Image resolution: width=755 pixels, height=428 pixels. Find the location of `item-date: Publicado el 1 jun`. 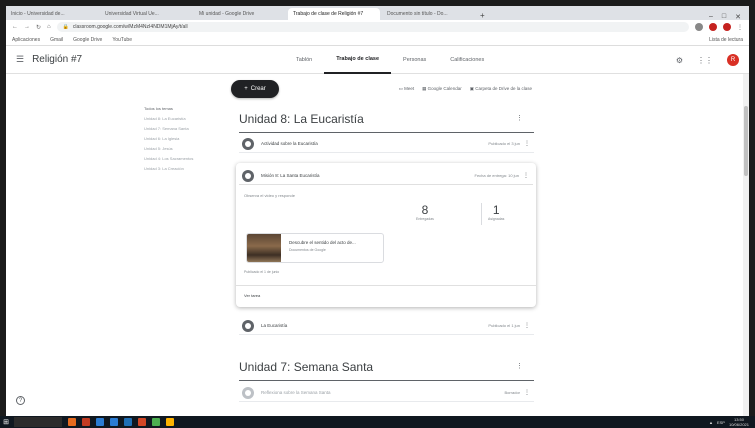

item-date: Publicado el 1 jun is located at coordinates (504, 325).